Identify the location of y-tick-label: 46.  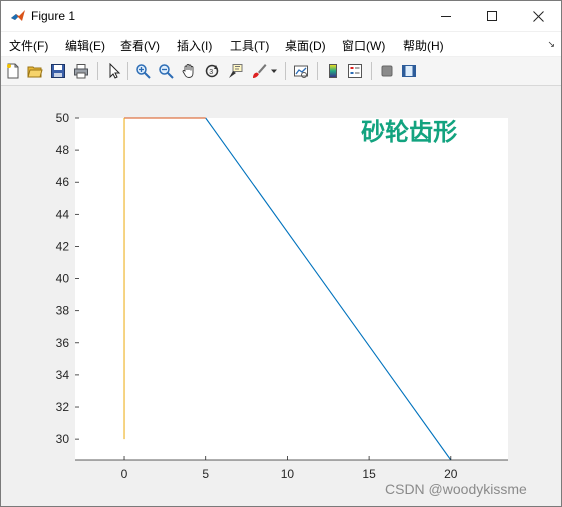
(63, 182).